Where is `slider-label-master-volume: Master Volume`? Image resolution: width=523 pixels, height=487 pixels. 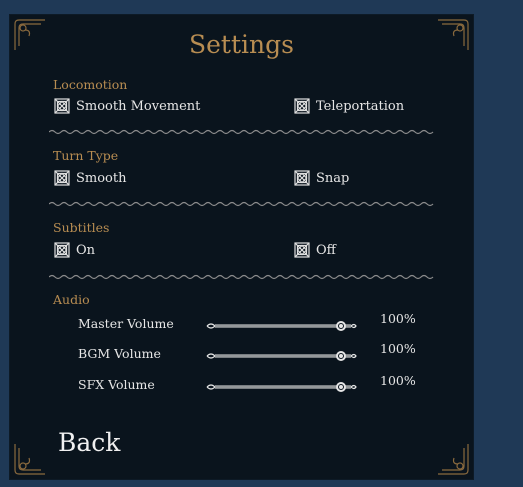
slider-label-master-volume: Master Volume is located at coordinates (126, 323).